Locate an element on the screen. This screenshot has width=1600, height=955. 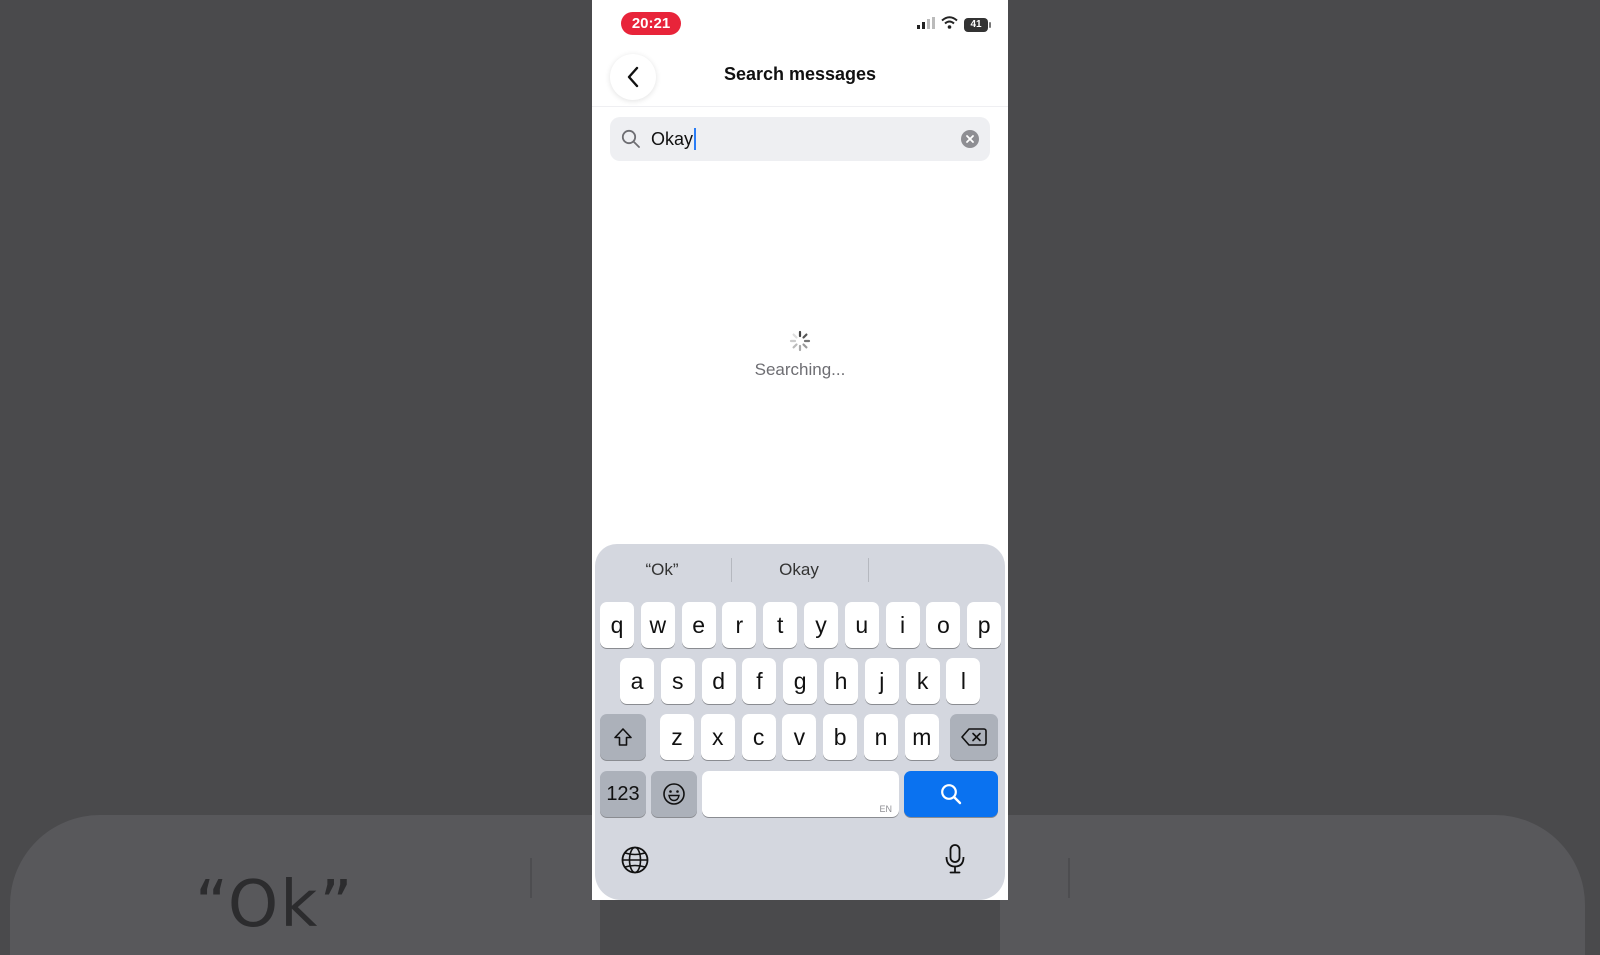
key-n: n is located at coordinates (881, 737).